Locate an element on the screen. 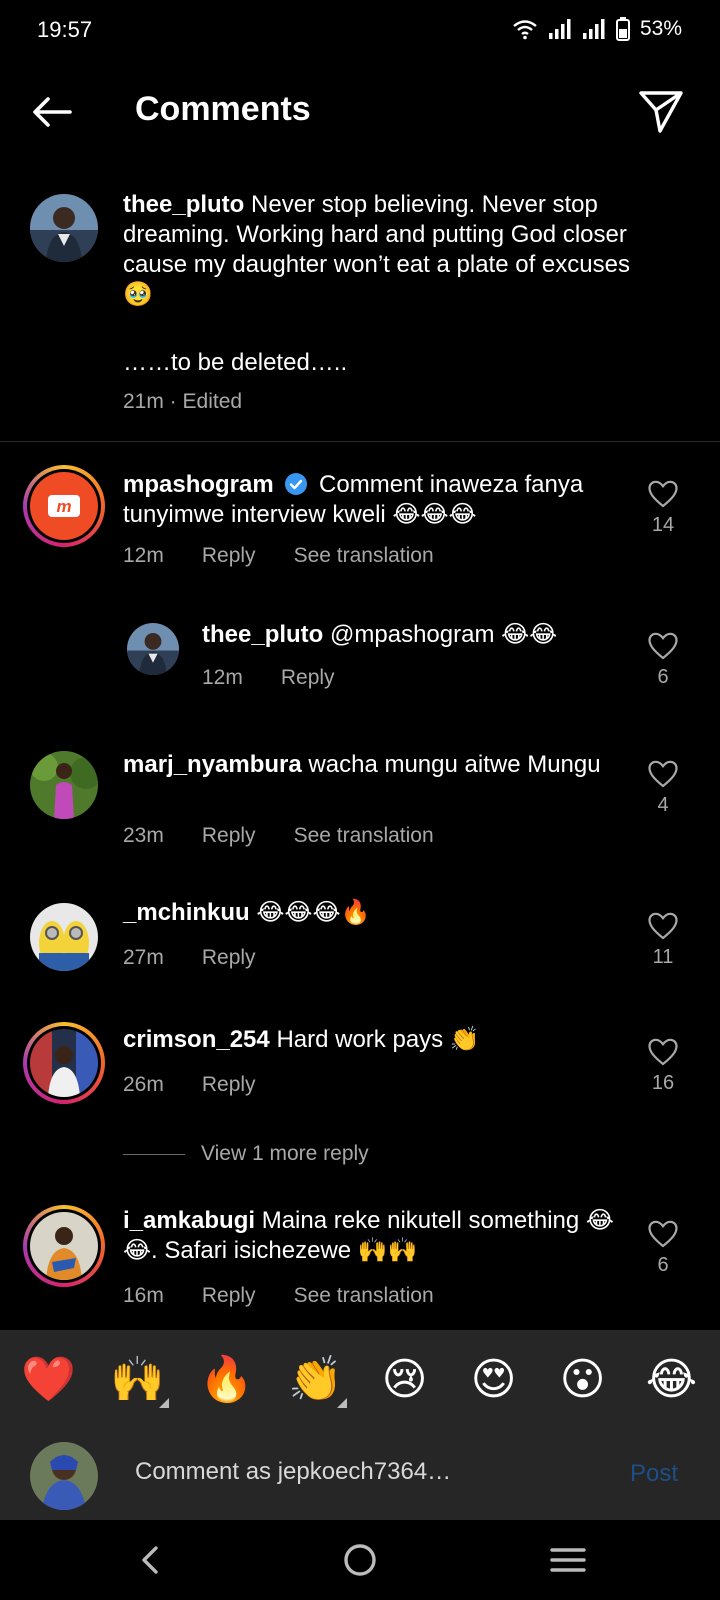 The width and height of the screenshot is (720, 1600). status-bar: 19:57 53% is located at coordinates (360, 32).